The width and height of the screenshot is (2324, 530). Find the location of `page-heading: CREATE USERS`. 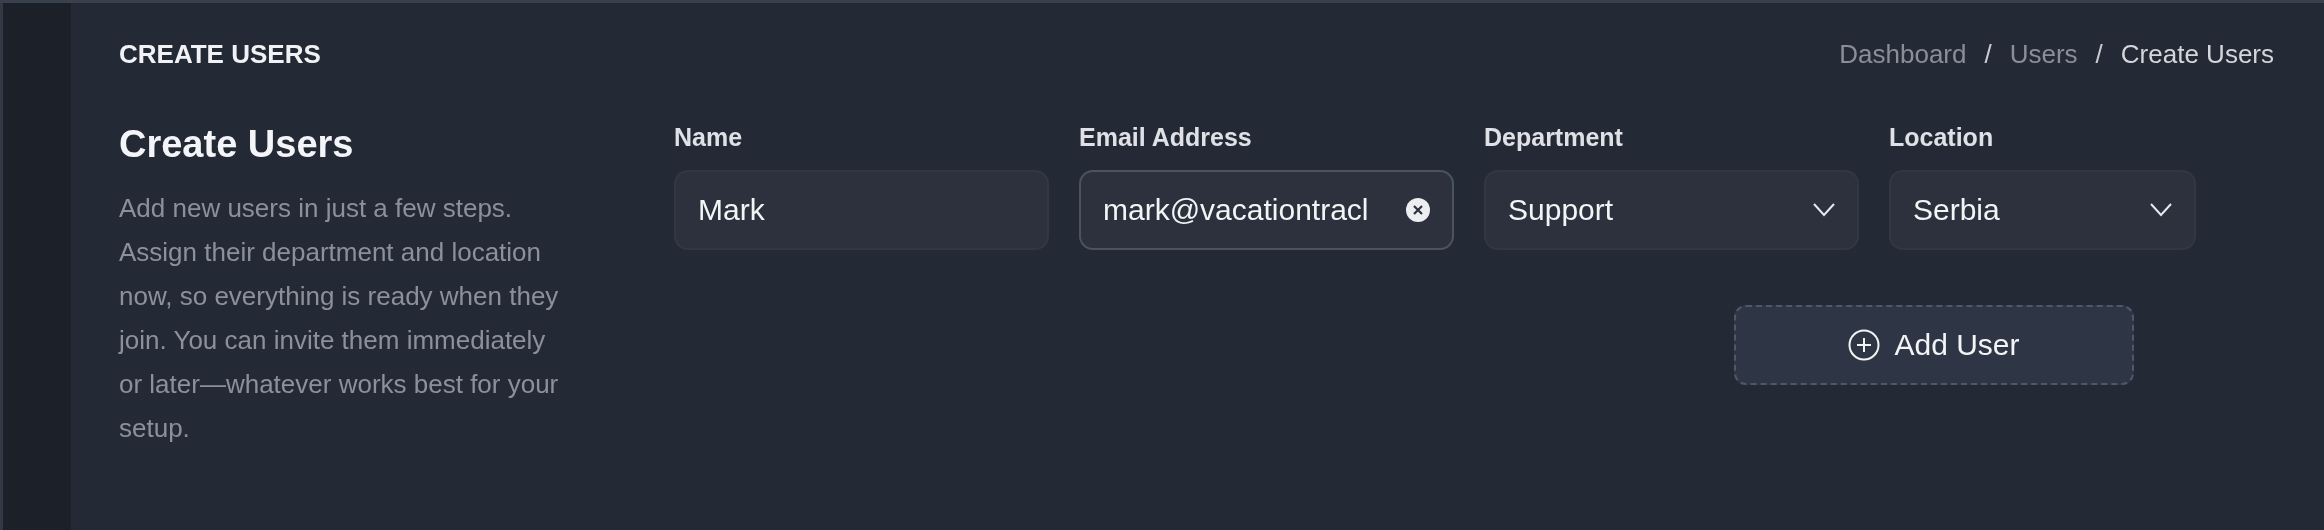

page-heading: CREATE USERS is located at coordinates (220, 54).